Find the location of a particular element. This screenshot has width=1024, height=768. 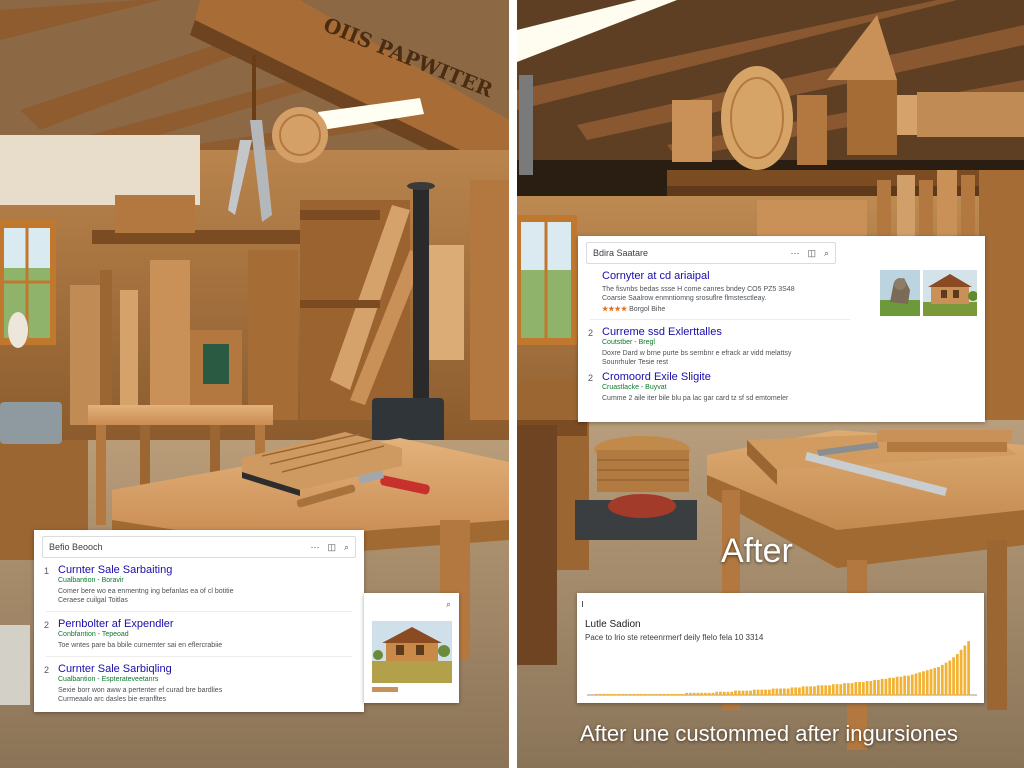

result-url: Cualbantion - Espterateveetanrs is located at coordinates (205, 679).